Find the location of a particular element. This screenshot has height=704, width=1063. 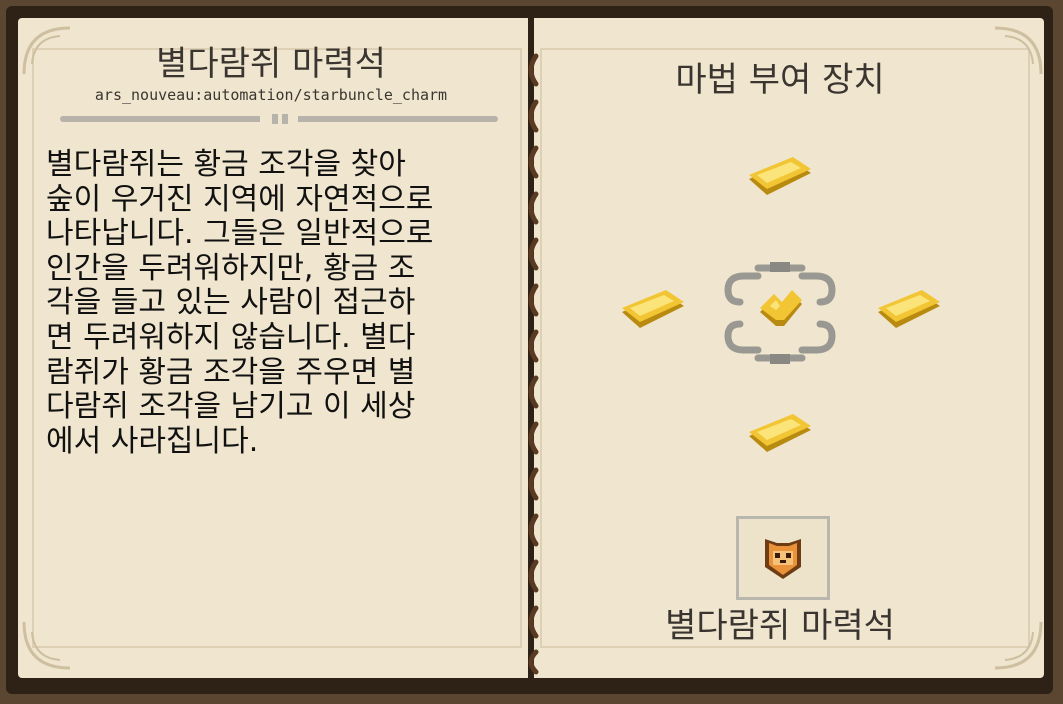

gold-nugget-icon is located at coordinates (781, 308).